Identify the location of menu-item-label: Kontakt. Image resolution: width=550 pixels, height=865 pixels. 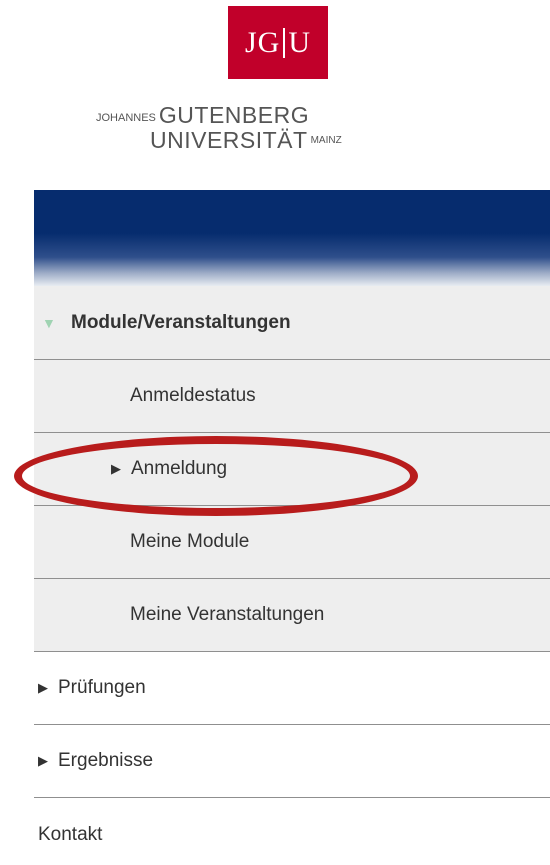
(70, 834).